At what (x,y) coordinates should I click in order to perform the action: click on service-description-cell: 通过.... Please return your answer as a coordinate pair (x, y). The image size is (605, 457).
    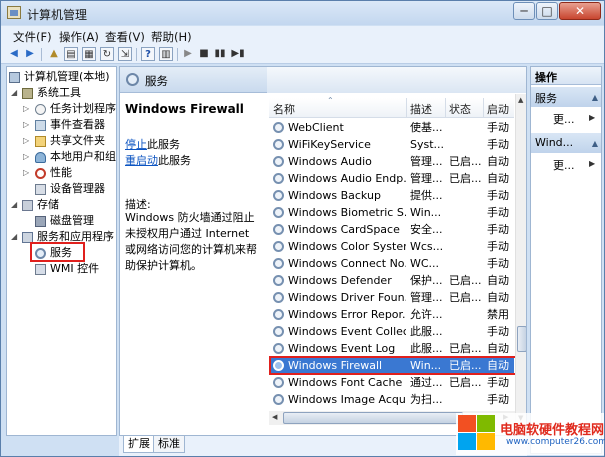
    Looking at the image, I should click on (426, 382).